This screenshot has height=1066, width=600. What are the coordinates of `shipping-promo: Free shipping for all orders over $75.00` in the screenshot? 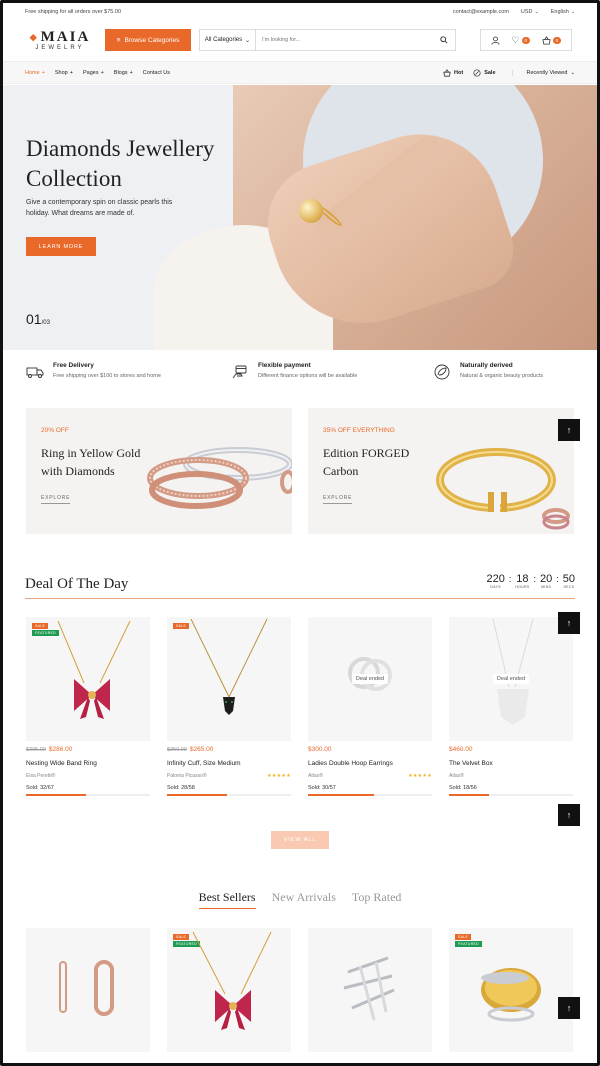 It's located at (73, 12).